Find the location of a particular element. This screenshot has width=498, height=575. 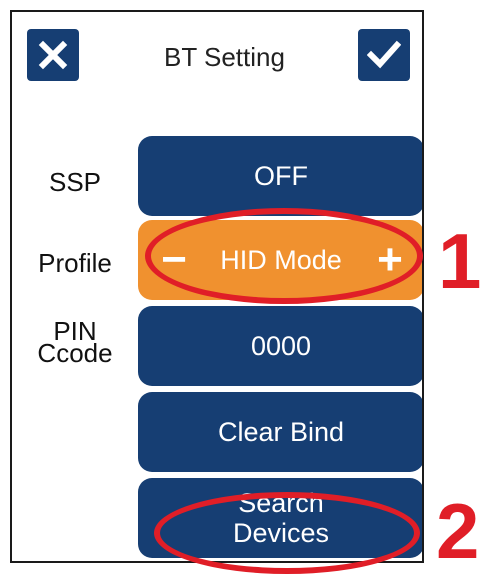

profile-value: HID Mode is located at coordinates (281, 260).